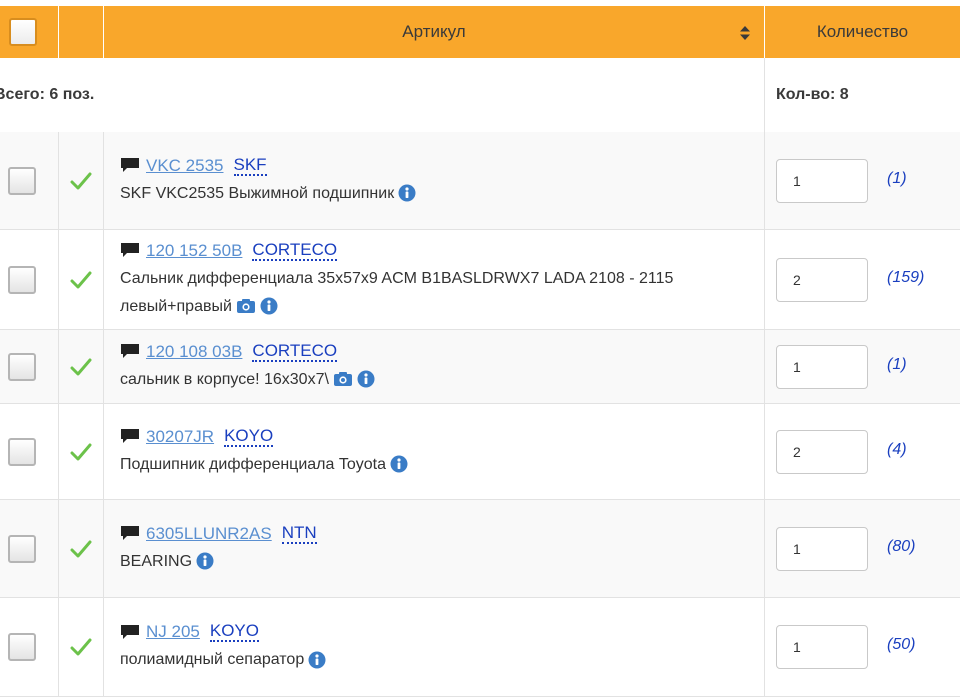 This screenshot has height=697, width=960. I want to click on table-header: Артикул Количество, so click(480, 32).